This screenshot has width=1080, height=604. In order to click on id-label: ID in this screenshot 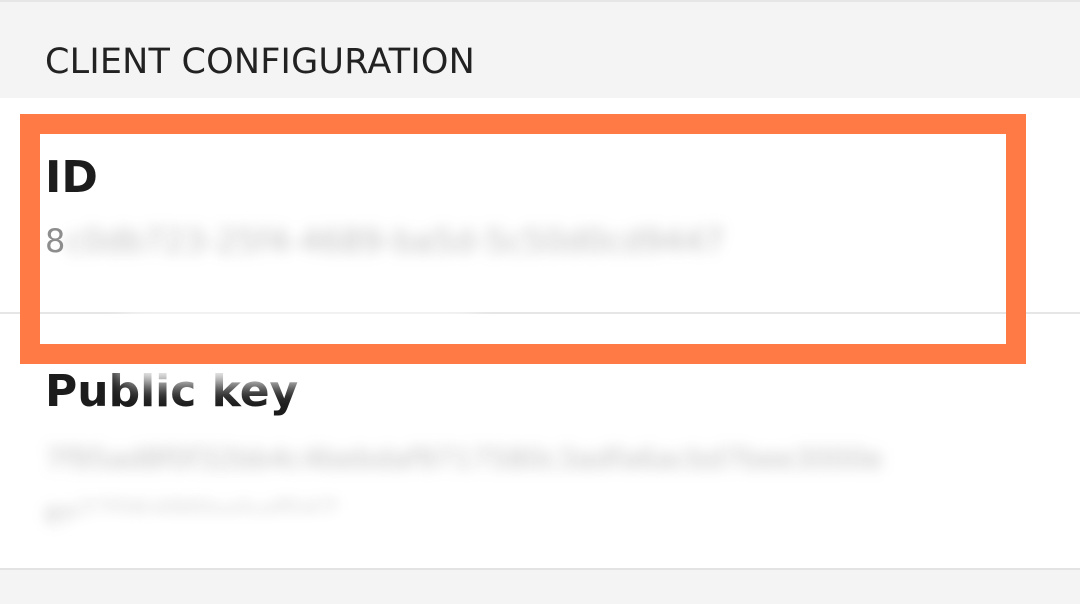, I will do `click(71, 177)`.